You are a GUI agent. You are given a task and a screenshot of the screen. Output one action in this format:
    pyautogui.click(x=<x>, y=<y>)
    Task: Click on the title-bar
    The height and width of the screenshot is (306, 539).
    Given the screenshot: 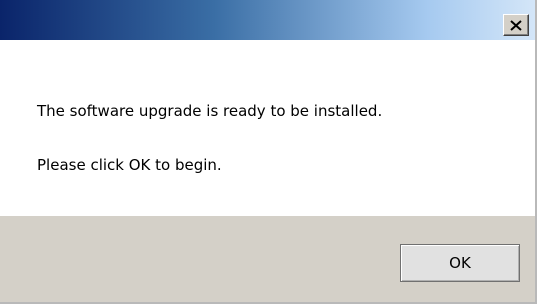 What is the action you would take?
    pyautogui.click(x=267, y=20)
    